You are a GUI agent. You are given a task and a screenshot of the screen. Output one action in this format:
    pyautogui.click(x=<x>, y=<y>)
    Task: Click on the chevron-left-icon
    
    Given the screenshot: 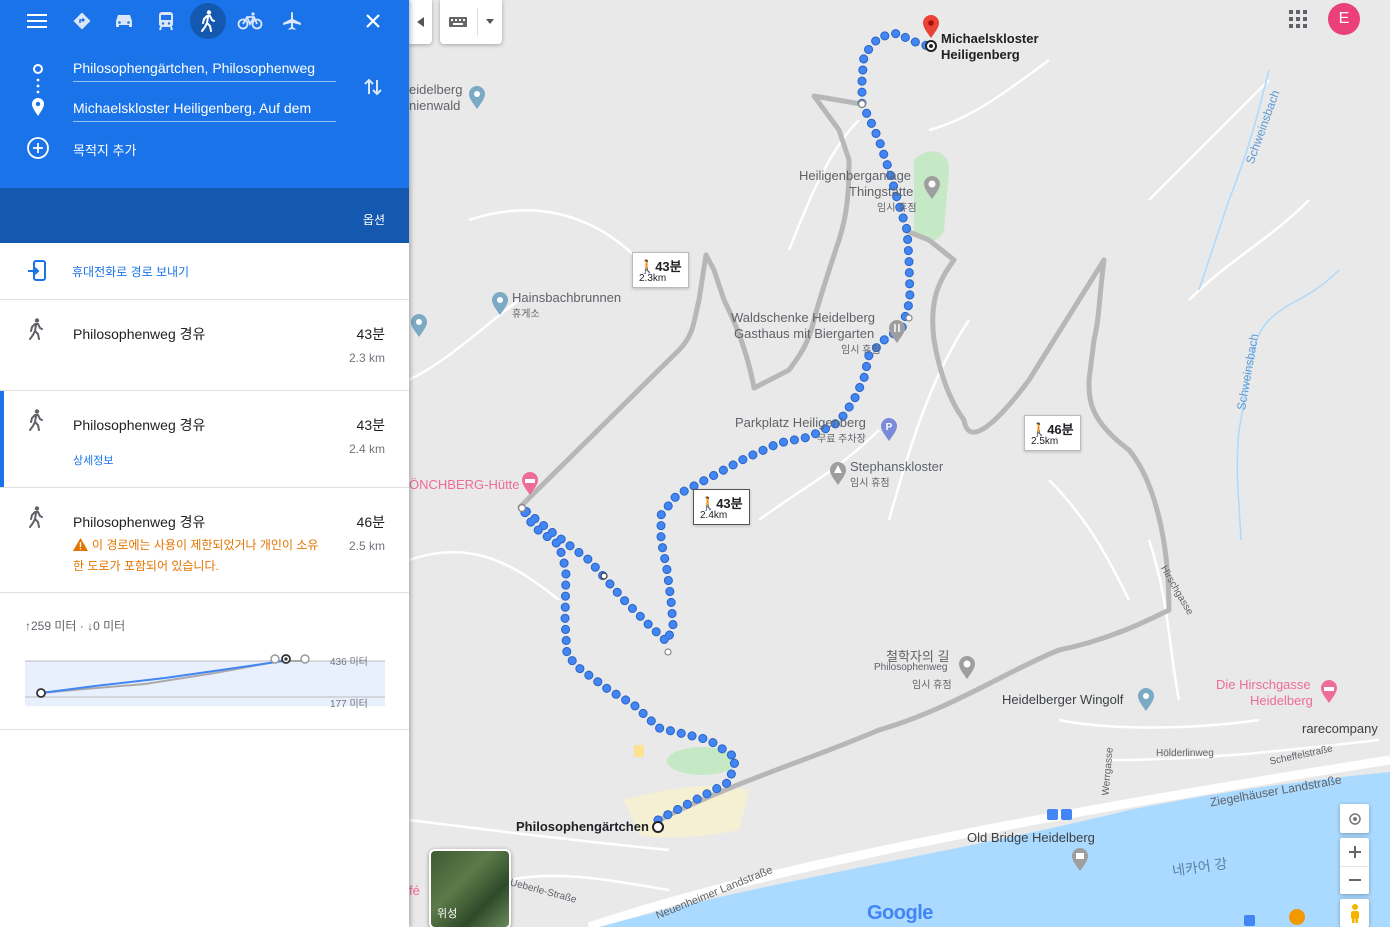 What is the action you would take?
    pyautogui.click(x=420, y=22)
    